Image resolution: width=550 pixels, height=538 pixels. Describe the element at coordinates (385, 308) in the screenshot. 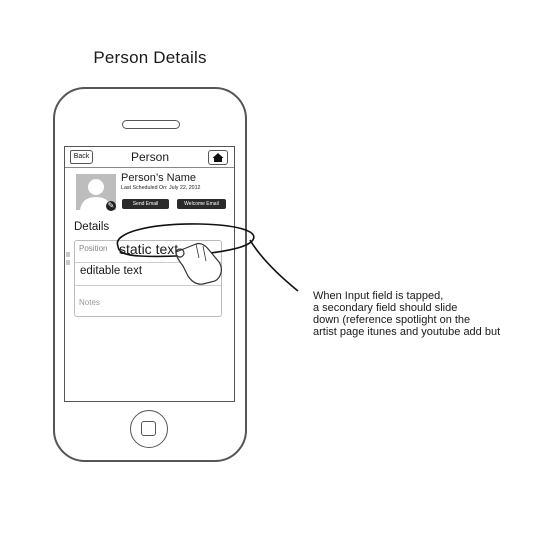

I see `annotation-line: a secondary field should slide` at that location.